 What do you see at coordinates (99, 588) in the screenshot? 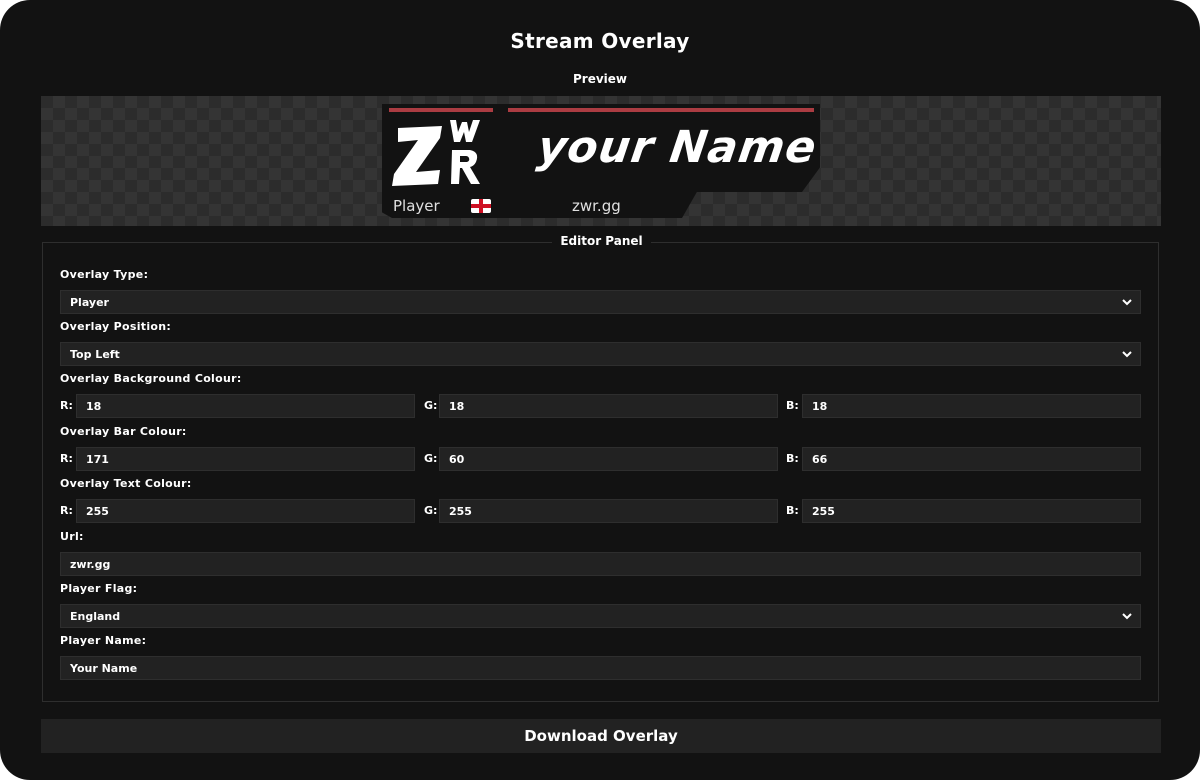
I see `player-flag-label: Player Flag:` at bounding box center [99, 588].